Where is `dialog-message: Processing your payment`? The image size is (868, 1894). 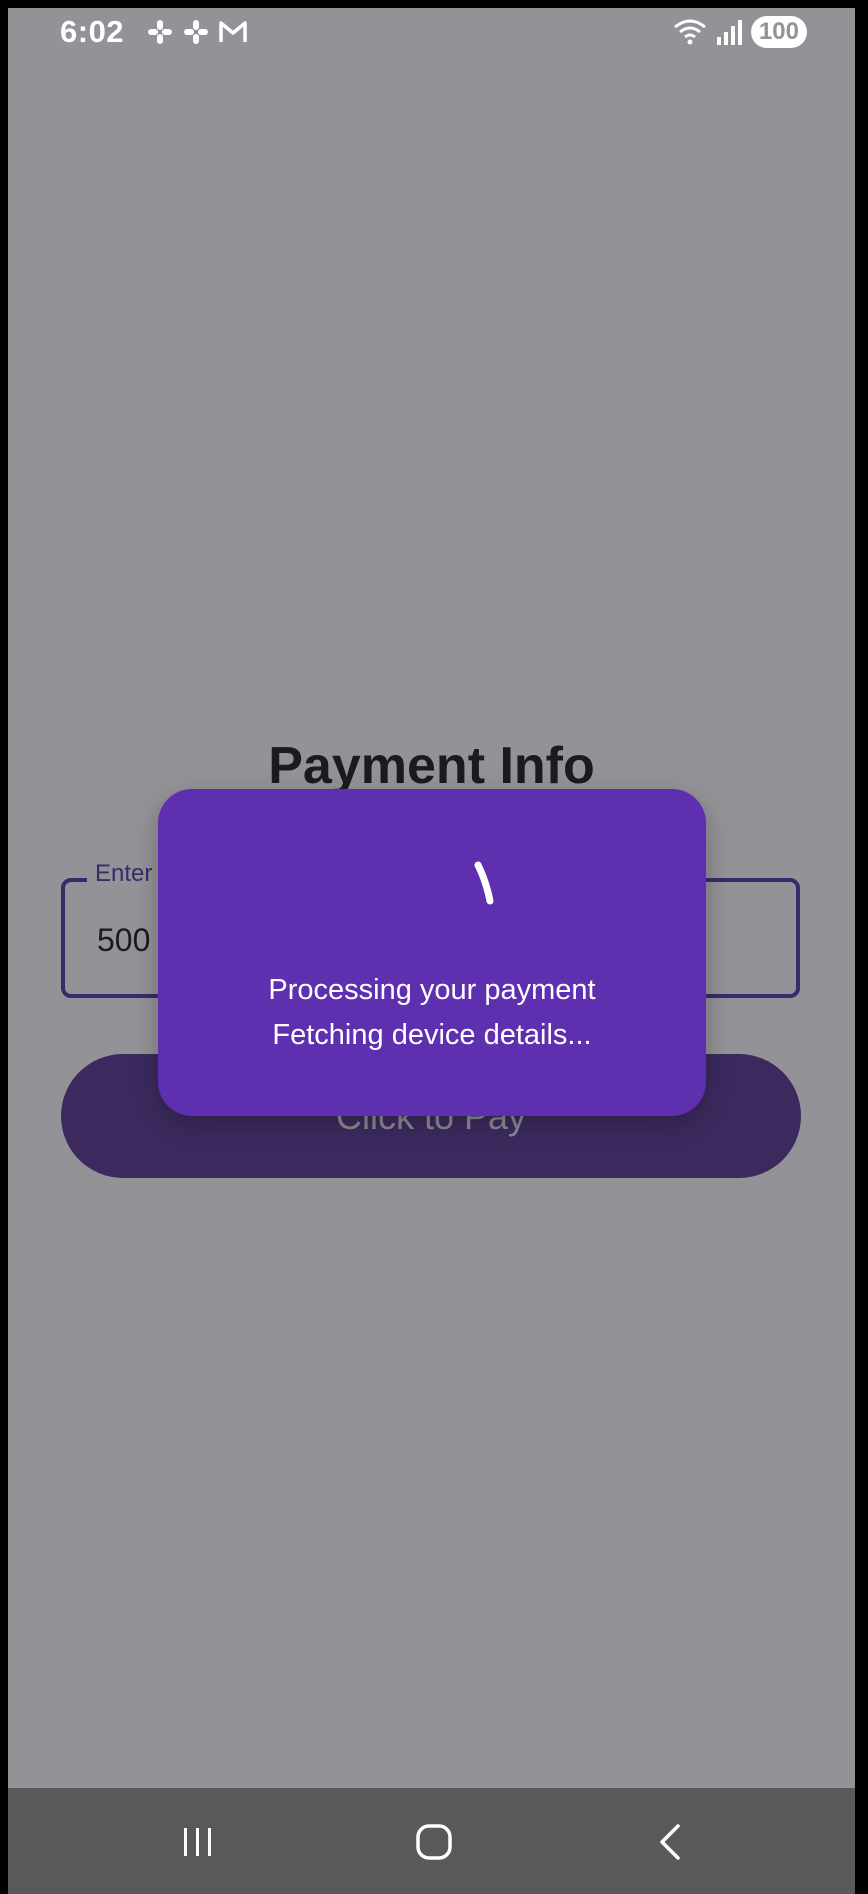 dialog-message: Processing your payment is located at coordinates (432, 990).